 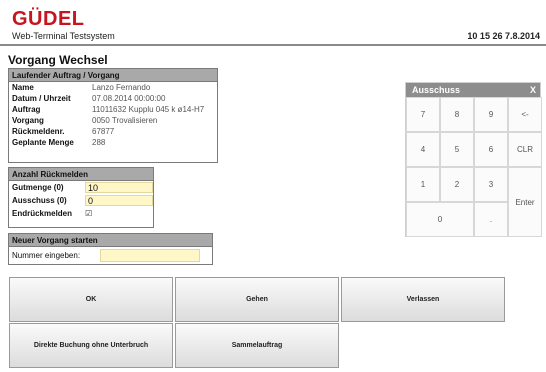 I want to click on order-value: 288, so click(x=99, y=142).